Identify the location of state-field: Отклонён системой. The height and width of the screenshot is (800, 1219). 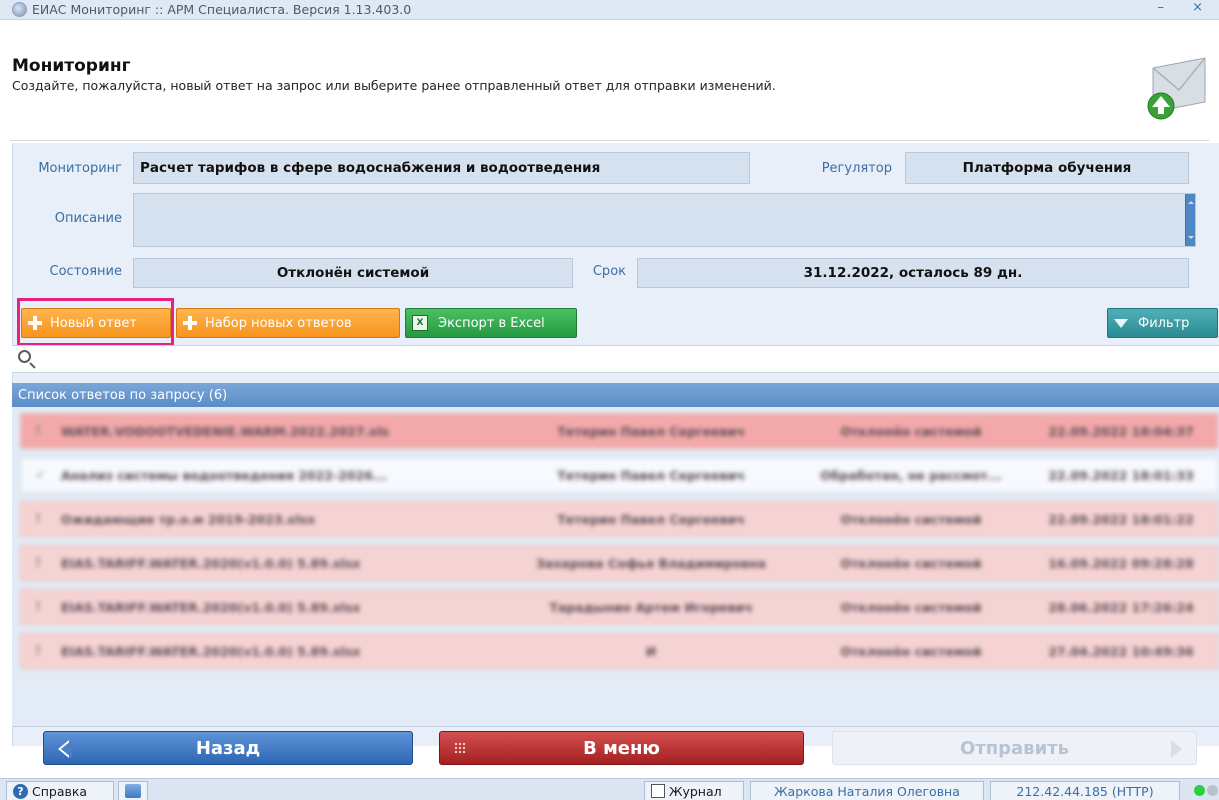
(353, 273).